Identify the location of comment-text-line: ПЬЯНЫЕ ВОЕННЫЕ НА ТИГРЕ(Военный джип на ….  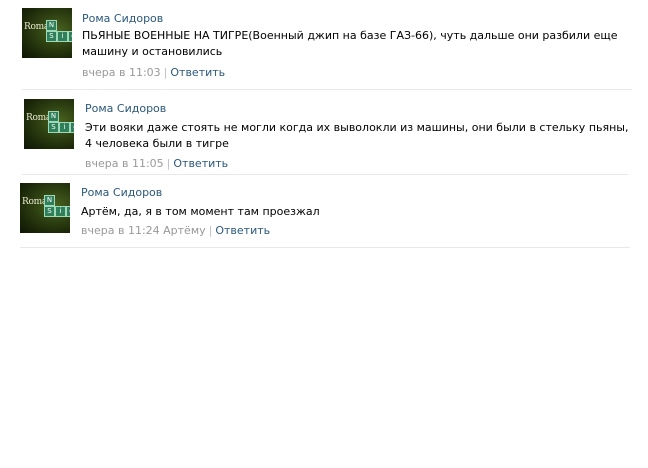
(350, 35).